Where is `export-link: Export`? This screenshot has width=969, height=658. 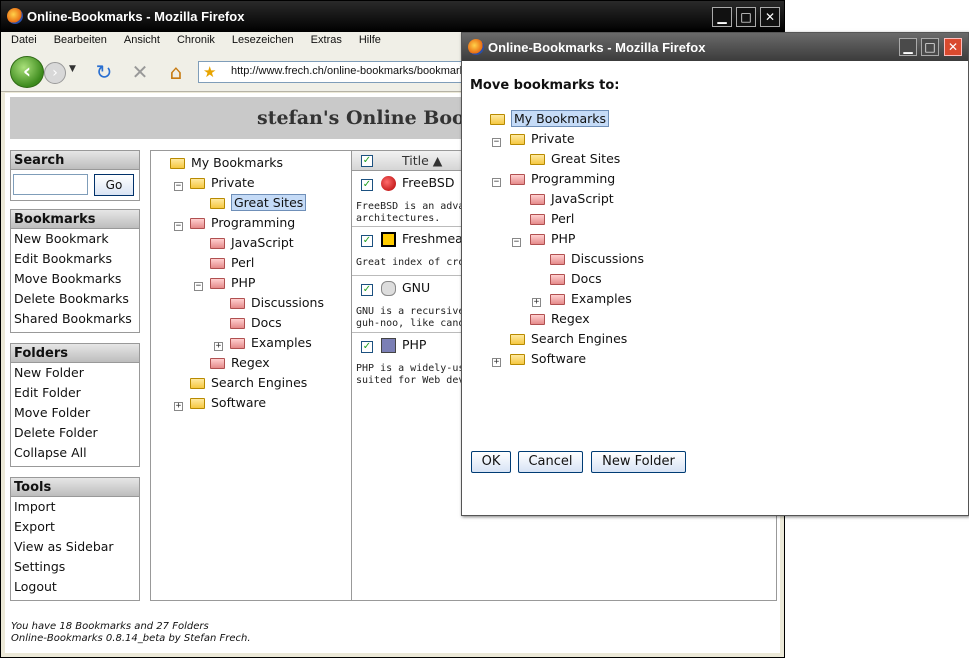 export-link: Export is located at coordinates (75, 527).